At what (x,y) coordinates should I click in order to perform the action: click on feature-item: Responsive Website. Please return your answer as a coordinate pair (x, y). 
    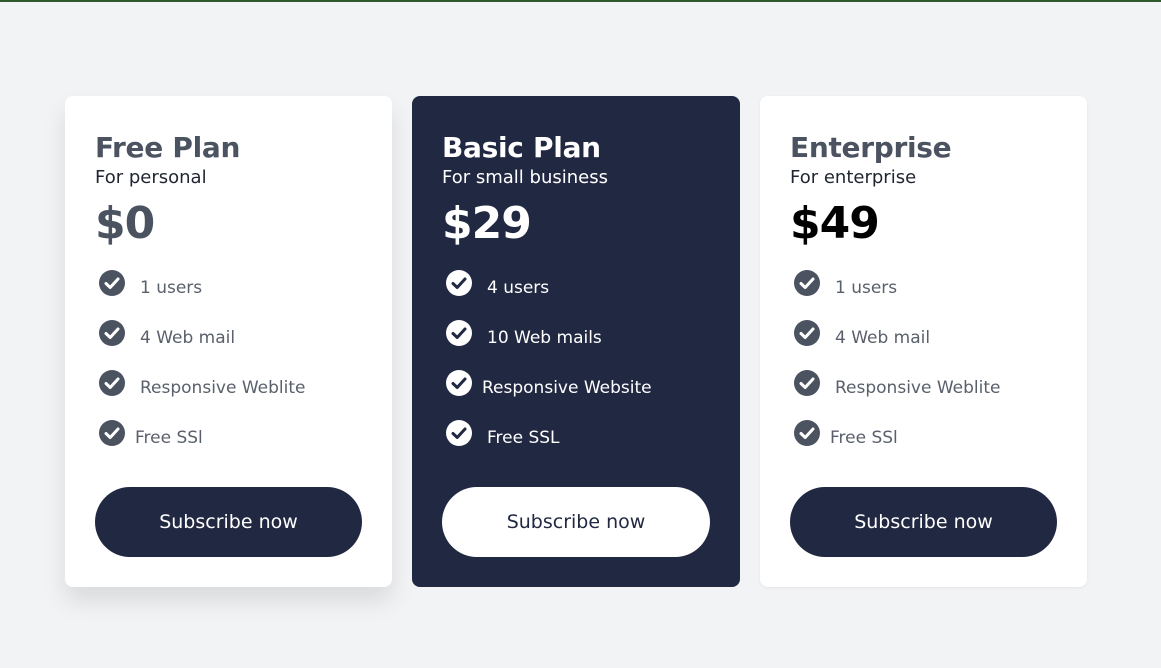
    Looking at the image, I should click on (576, 386).